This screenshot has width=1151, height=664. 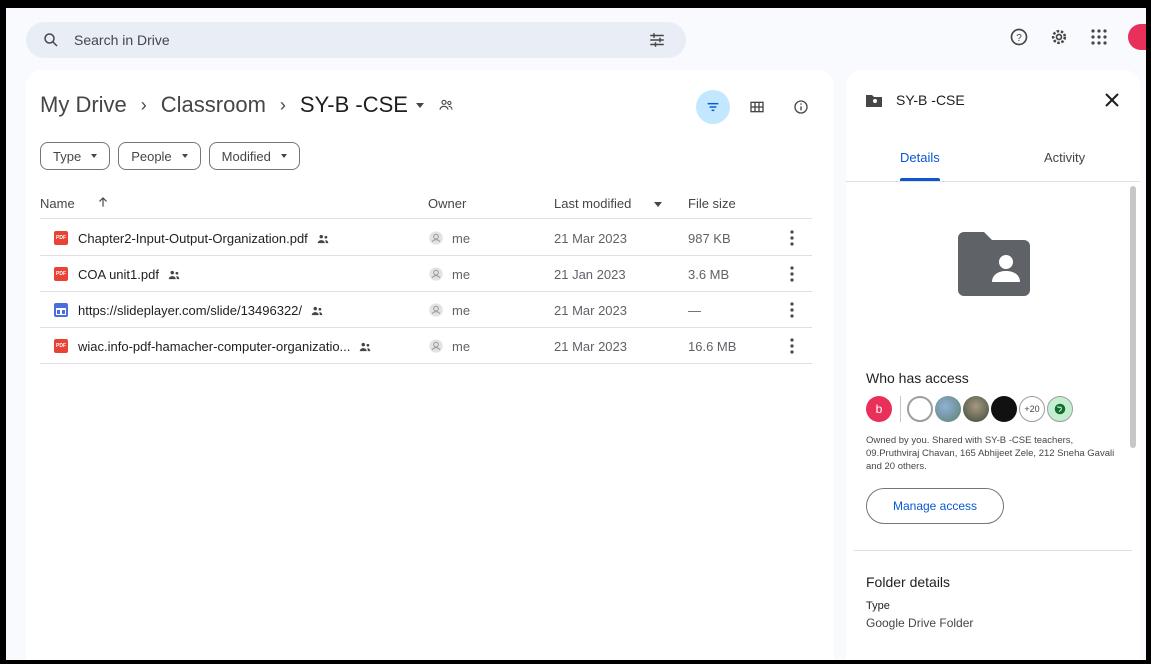 I want to click on header-file-size: File size, so click(x=712, y=203).